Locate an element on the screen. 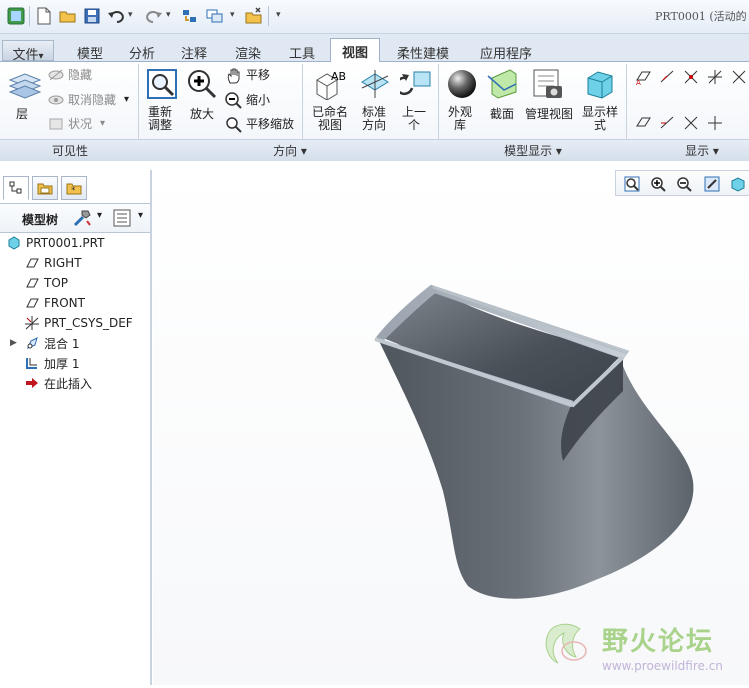 This screenshot has height=688, width=749. tree-item-prt0001: PRT0001.PRT is located at coordinates (81, 243).